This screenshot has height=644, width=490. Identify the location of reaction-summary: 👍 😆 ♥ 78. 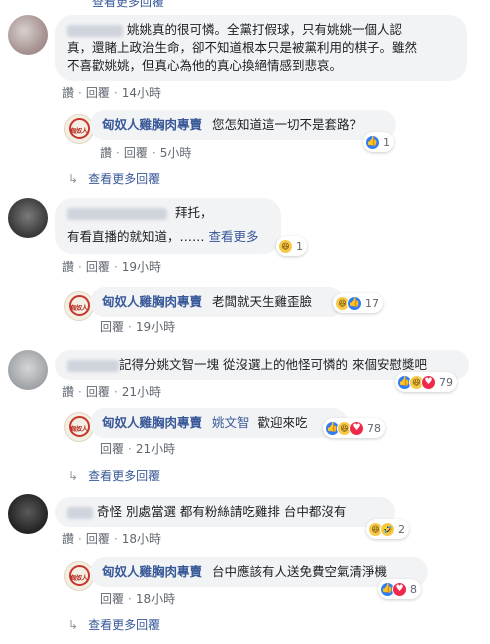
(354, 428).